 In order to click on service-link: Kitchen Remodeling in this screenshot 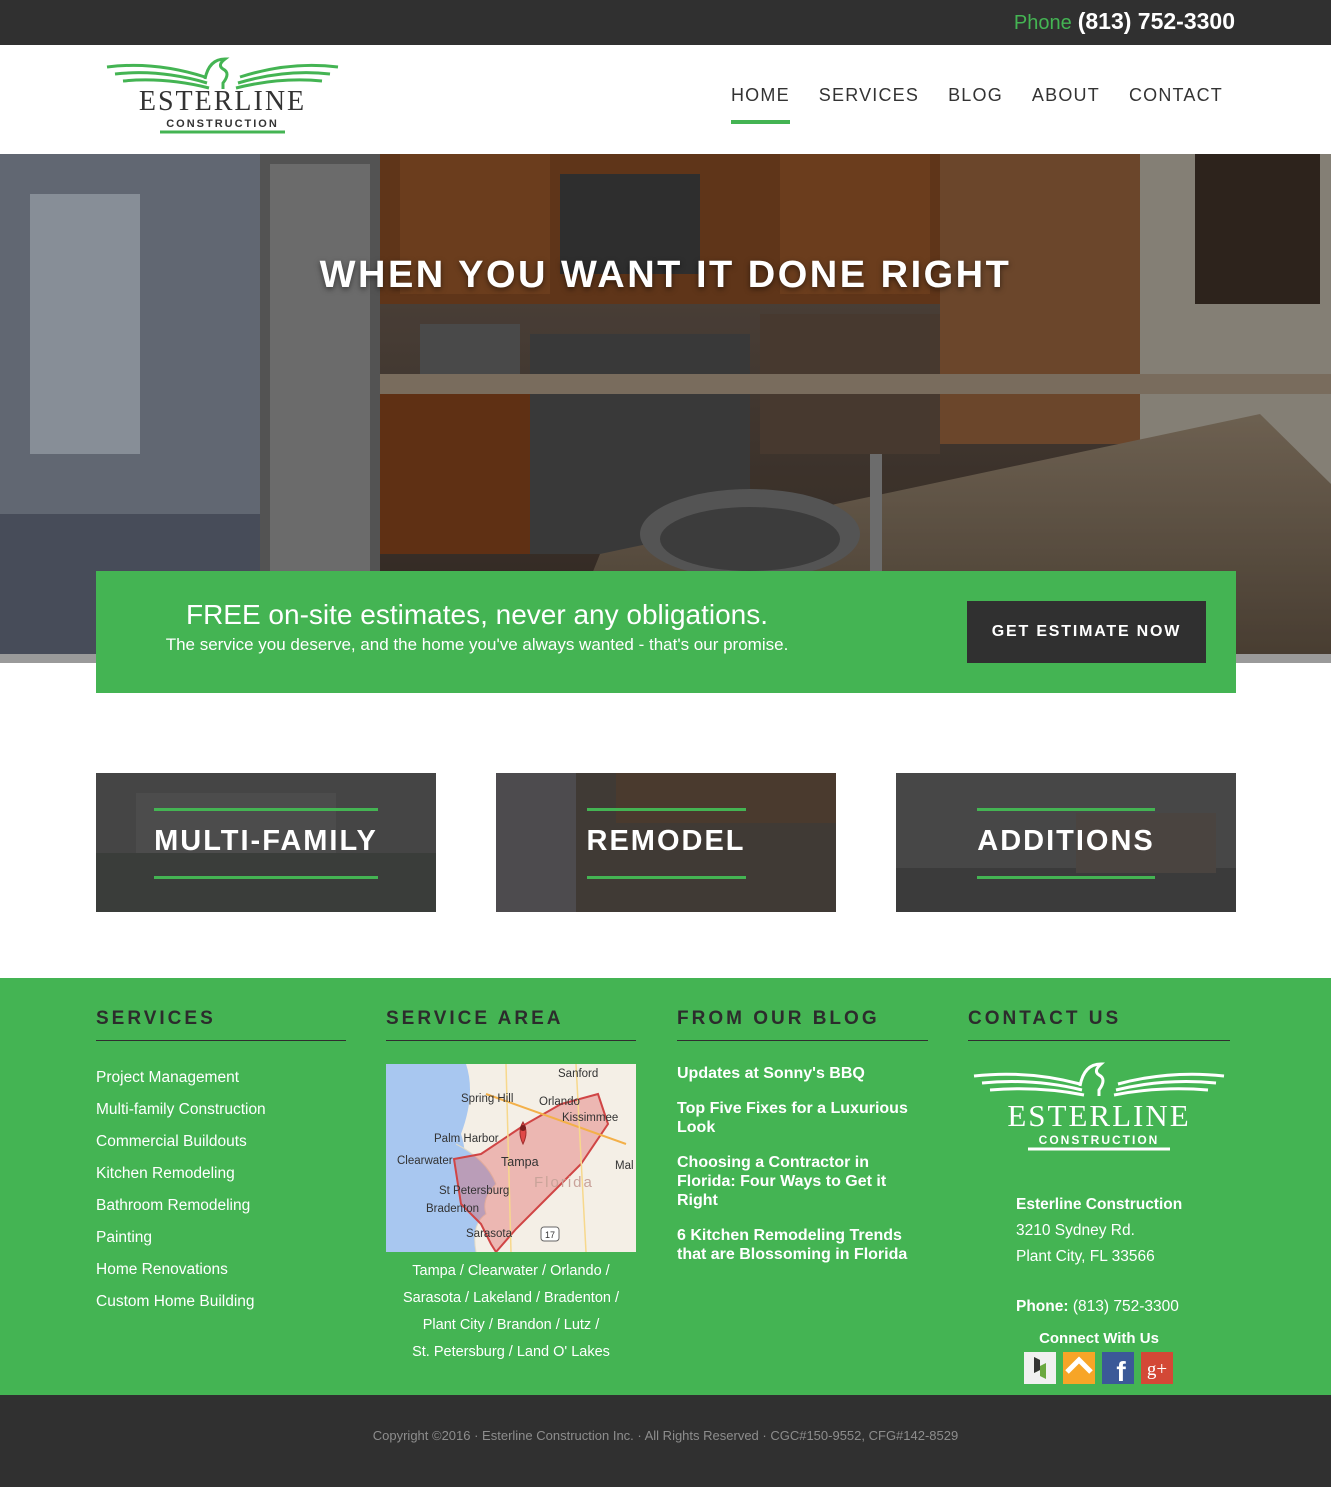, I will do `click(221, 1181)`.